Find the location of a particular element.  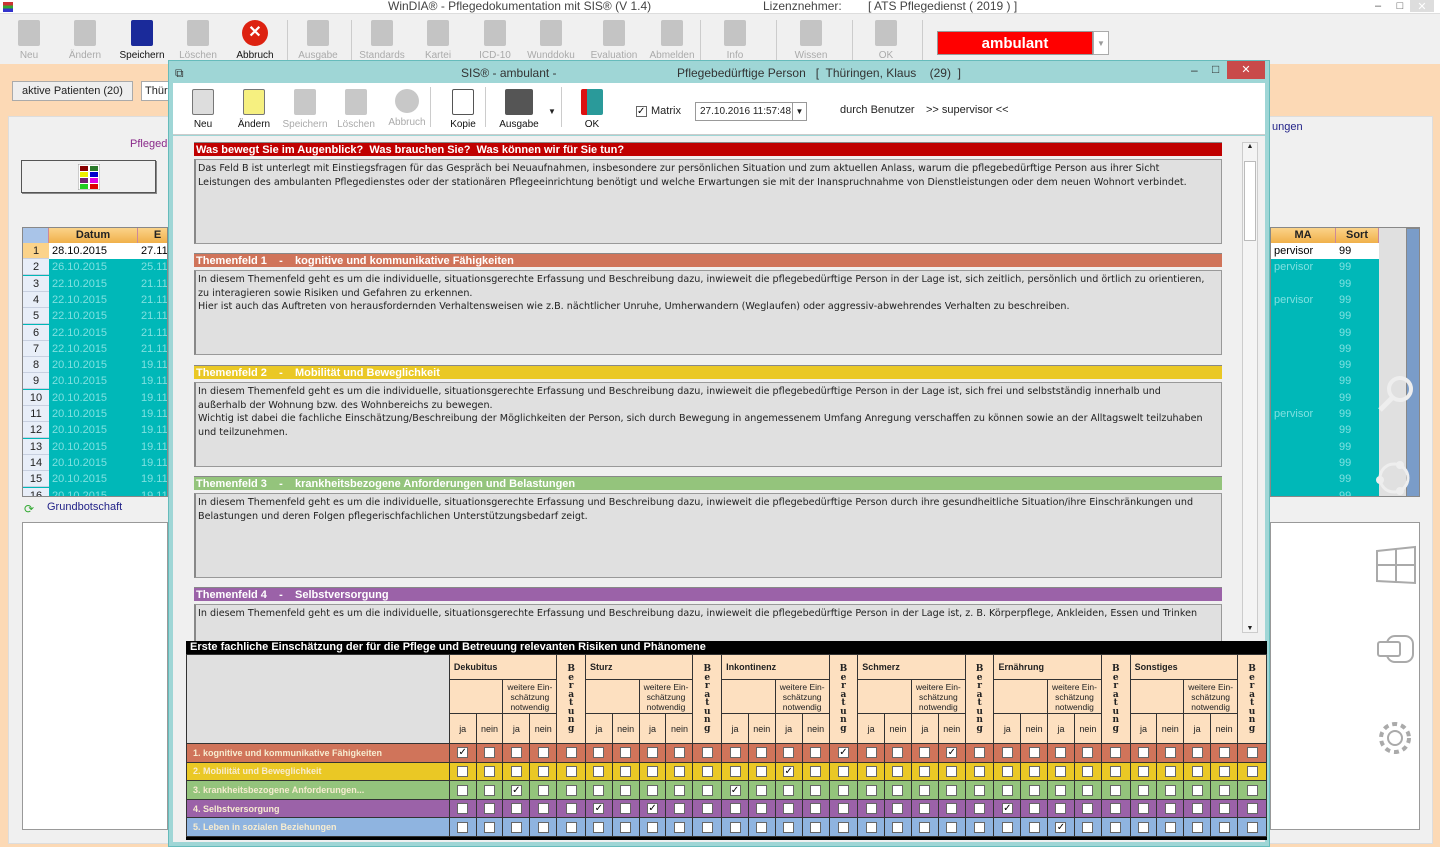

select-all-corner is located at coordinates (36, 235).